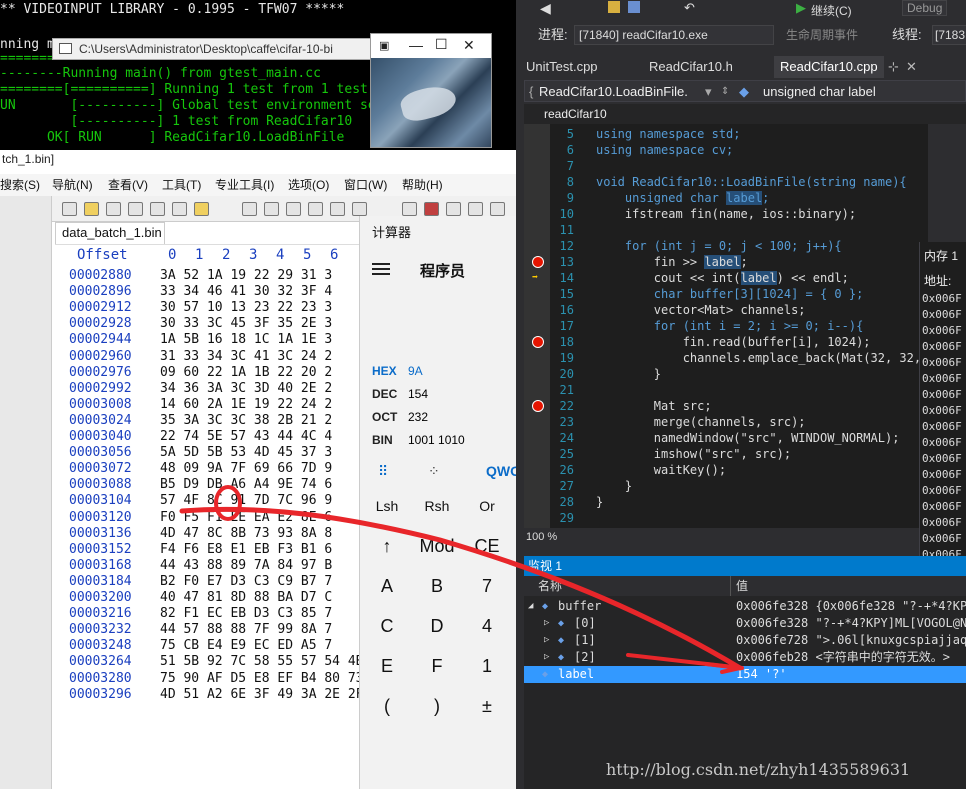 The height and width of the screenshot is (789, 966). Describe the element at coordinates (228, 503) in the screenshot. I see `annotation-circle` at that location.